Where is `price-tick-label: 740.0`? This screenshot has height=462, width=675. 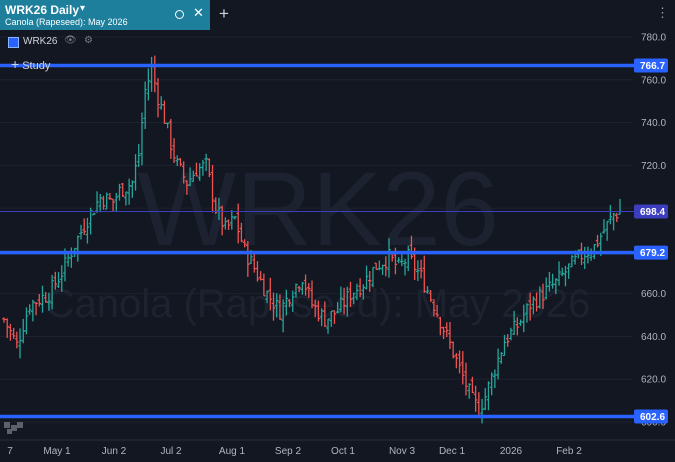
price-tick-label: 740.0 is located at coordinates (653, 123).